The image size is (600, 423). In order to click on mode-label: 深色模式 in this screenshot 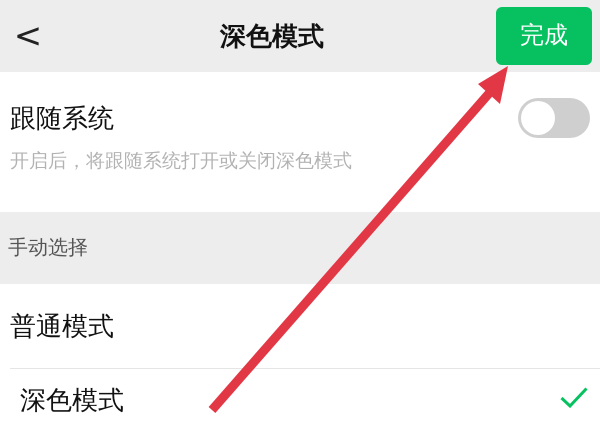, I will do `click(72, 400)`.